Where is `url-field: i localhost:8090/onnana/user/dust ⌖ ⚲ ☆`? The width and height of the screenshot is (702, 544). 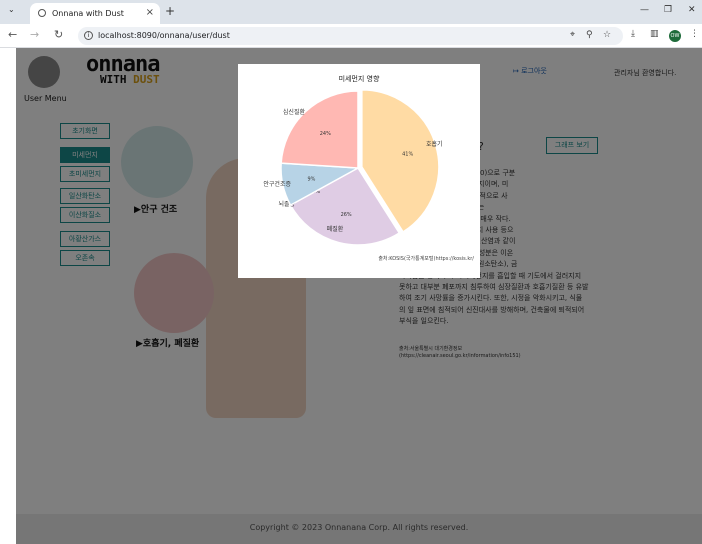 url-field: i localhost:8090/onnana/user/dust ⌖ ⚲ ☆ is located at coordinates (350, 36).